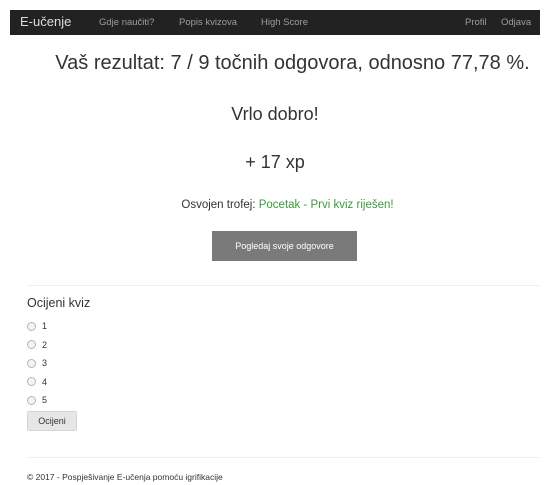 Image resolution: width=550 pixels, height=485 pixels. Describe the element at coordinates (45, 326) in the screenshot. I see `rating-label: 1` at that location.